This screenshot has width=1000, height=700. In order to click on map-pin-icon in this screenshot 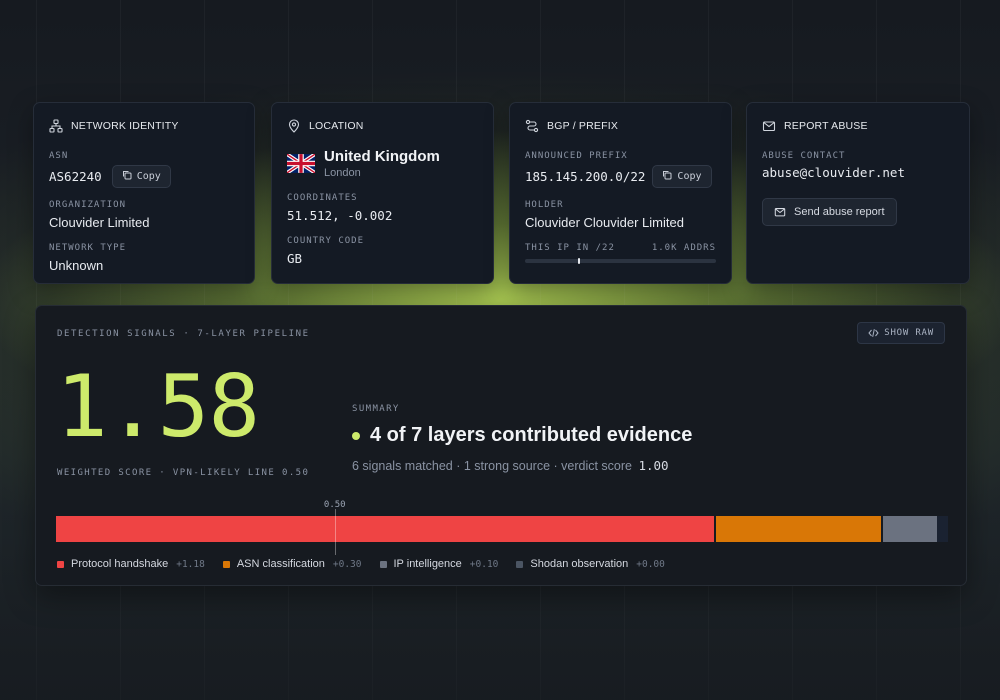, I will do `click(294, 126)`.